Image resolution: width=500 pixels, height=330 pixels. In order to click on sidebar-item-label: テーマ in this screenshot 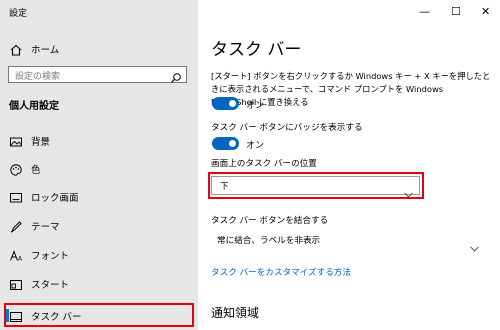, I will do `click(45, 227)`.